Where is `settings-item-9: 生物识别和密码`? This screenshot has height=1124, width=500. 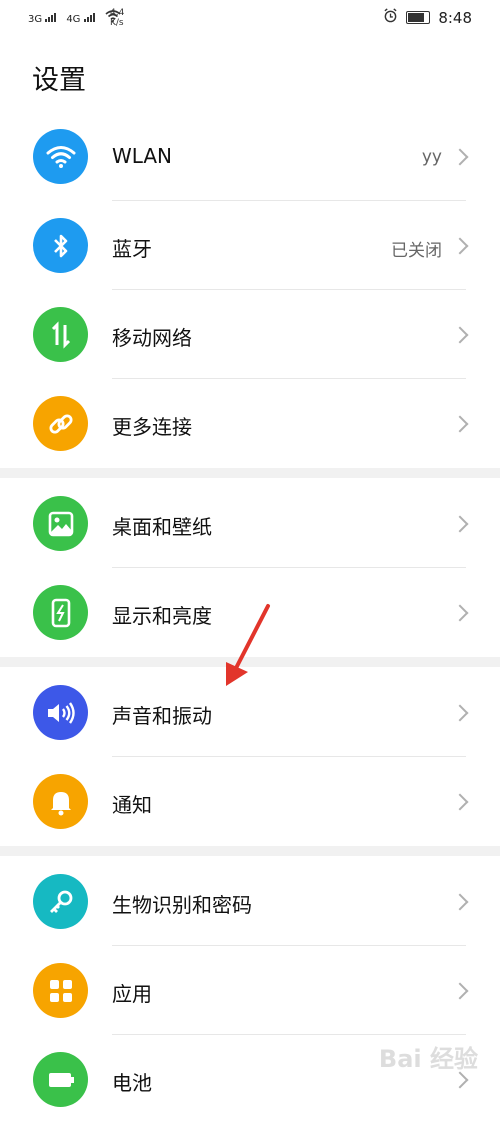
settings-item-9: 生物识别和密码 is located at coordinates (250, 901).